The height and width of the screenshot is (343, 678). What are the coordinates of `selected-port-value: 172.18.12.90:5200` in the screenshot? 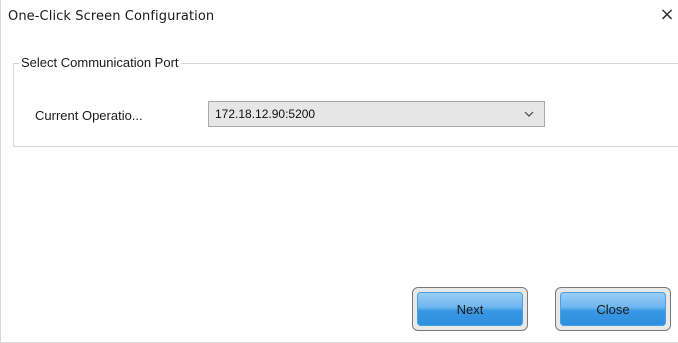 It's located at (265, 114).